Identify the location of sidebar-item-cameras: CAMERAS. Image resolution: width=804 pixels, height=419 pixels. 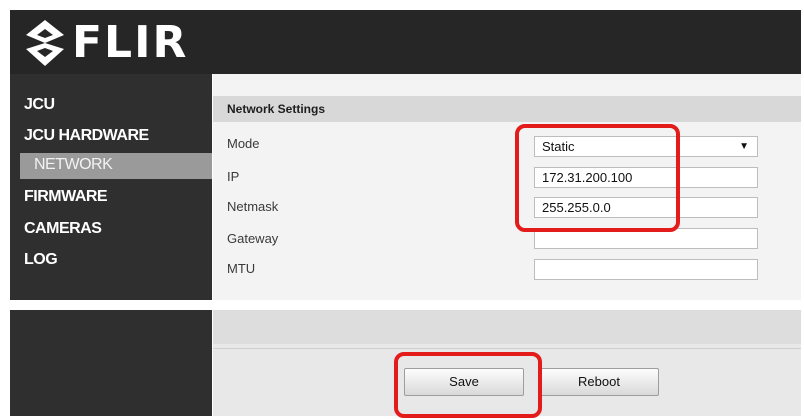
(63, 229).